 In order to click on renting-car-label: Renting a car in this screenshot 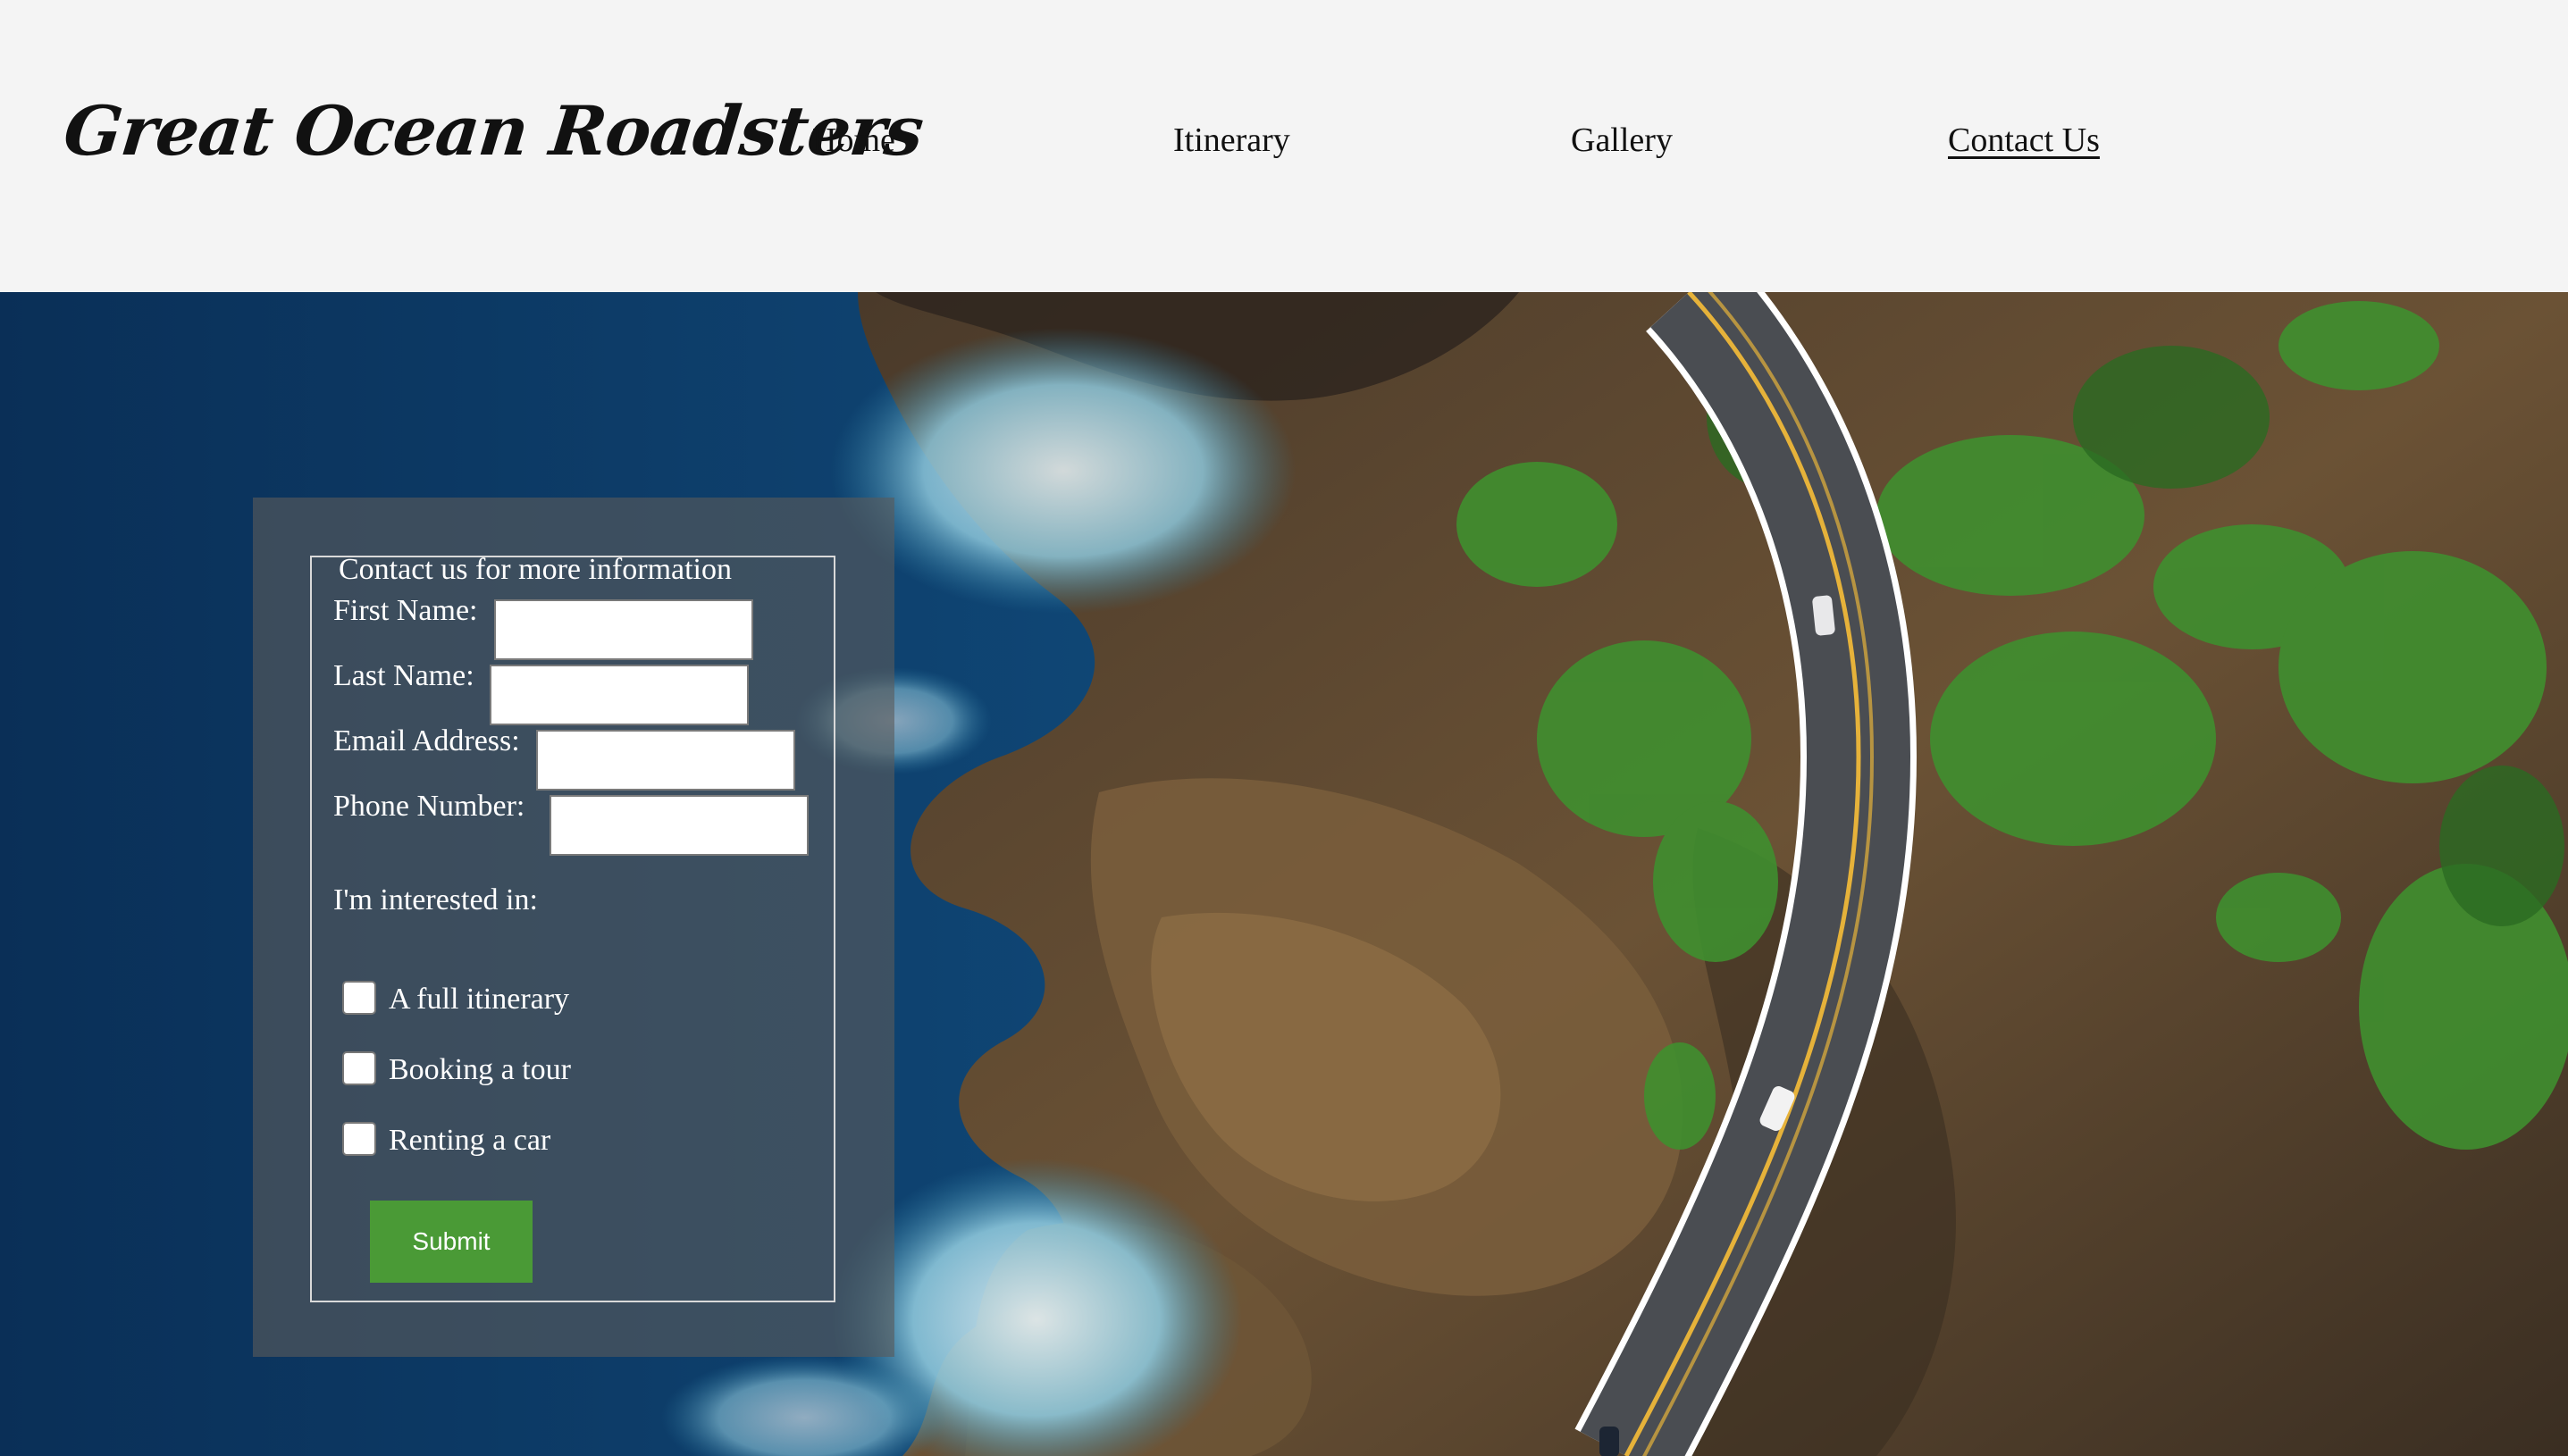, I will do `click(470, 1140)`.